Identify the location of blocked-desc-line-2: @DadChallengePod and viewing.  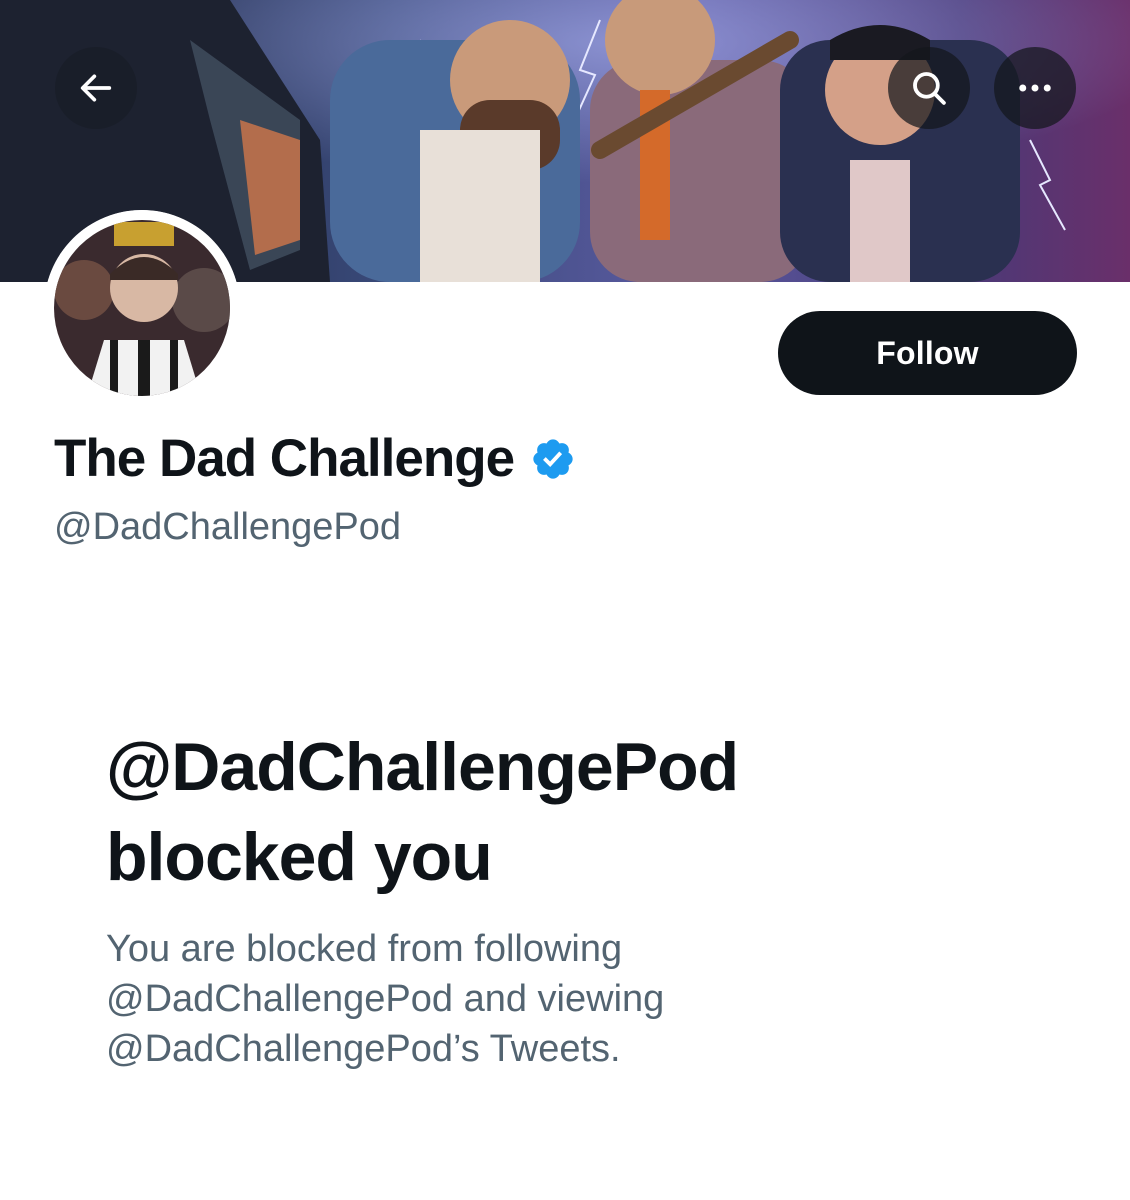
(385, 999).